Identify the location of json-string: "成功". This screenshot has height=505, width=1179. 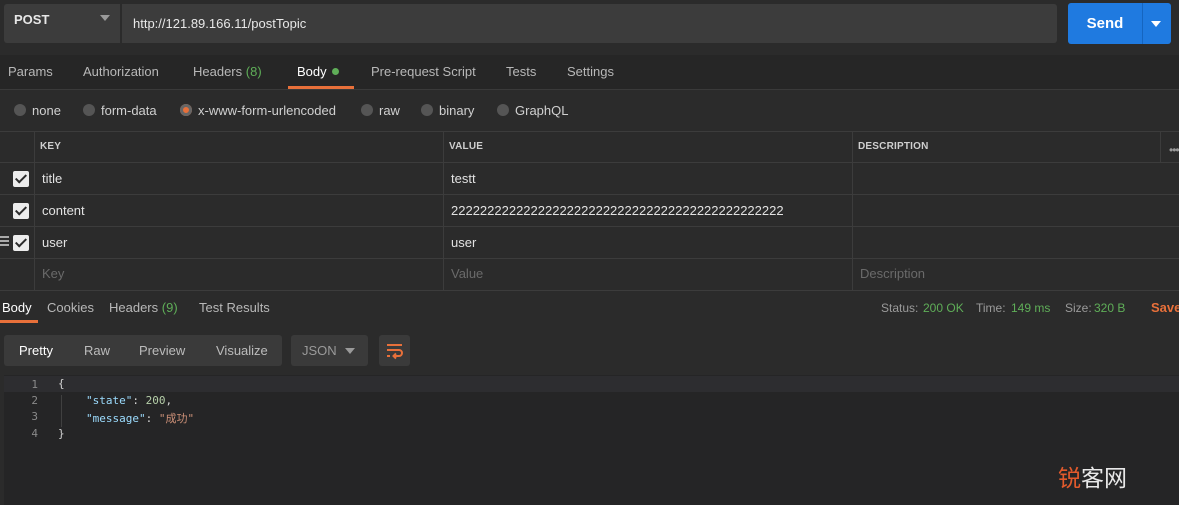
(176, 418).